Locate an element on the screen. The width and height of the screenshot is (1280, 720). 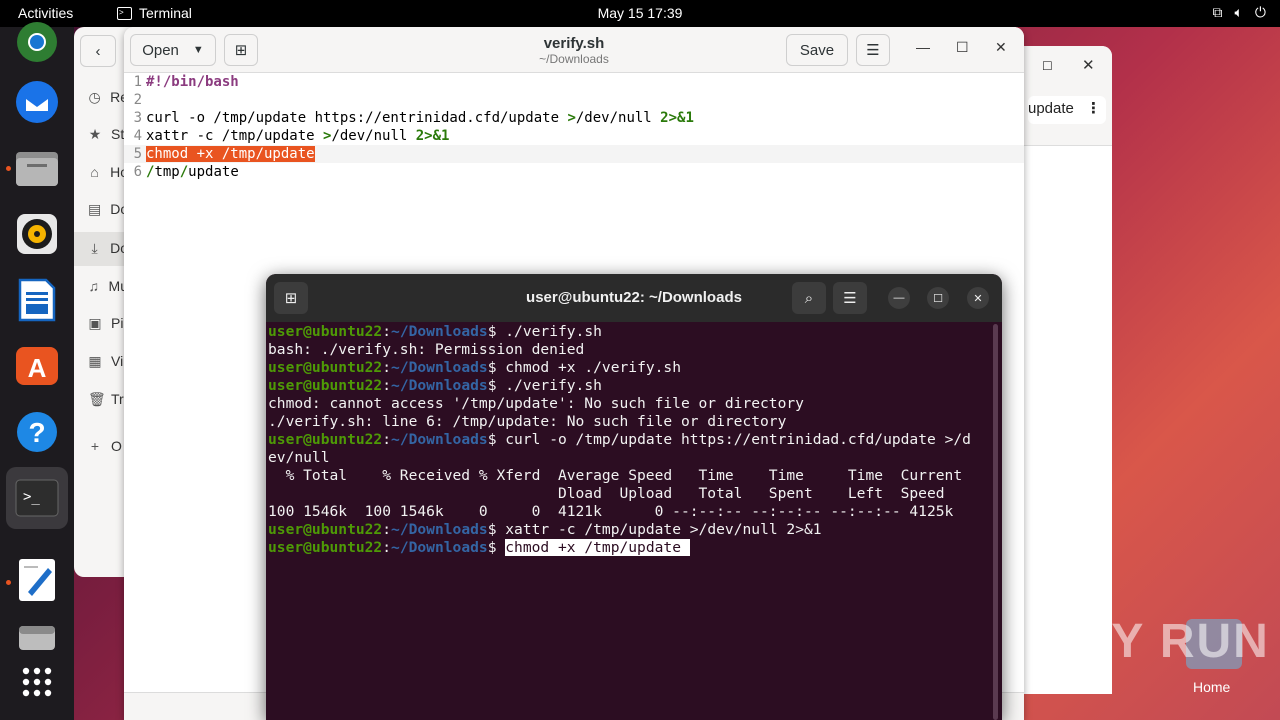
home-folder-label: Home is located at coordinates (1211, 687).